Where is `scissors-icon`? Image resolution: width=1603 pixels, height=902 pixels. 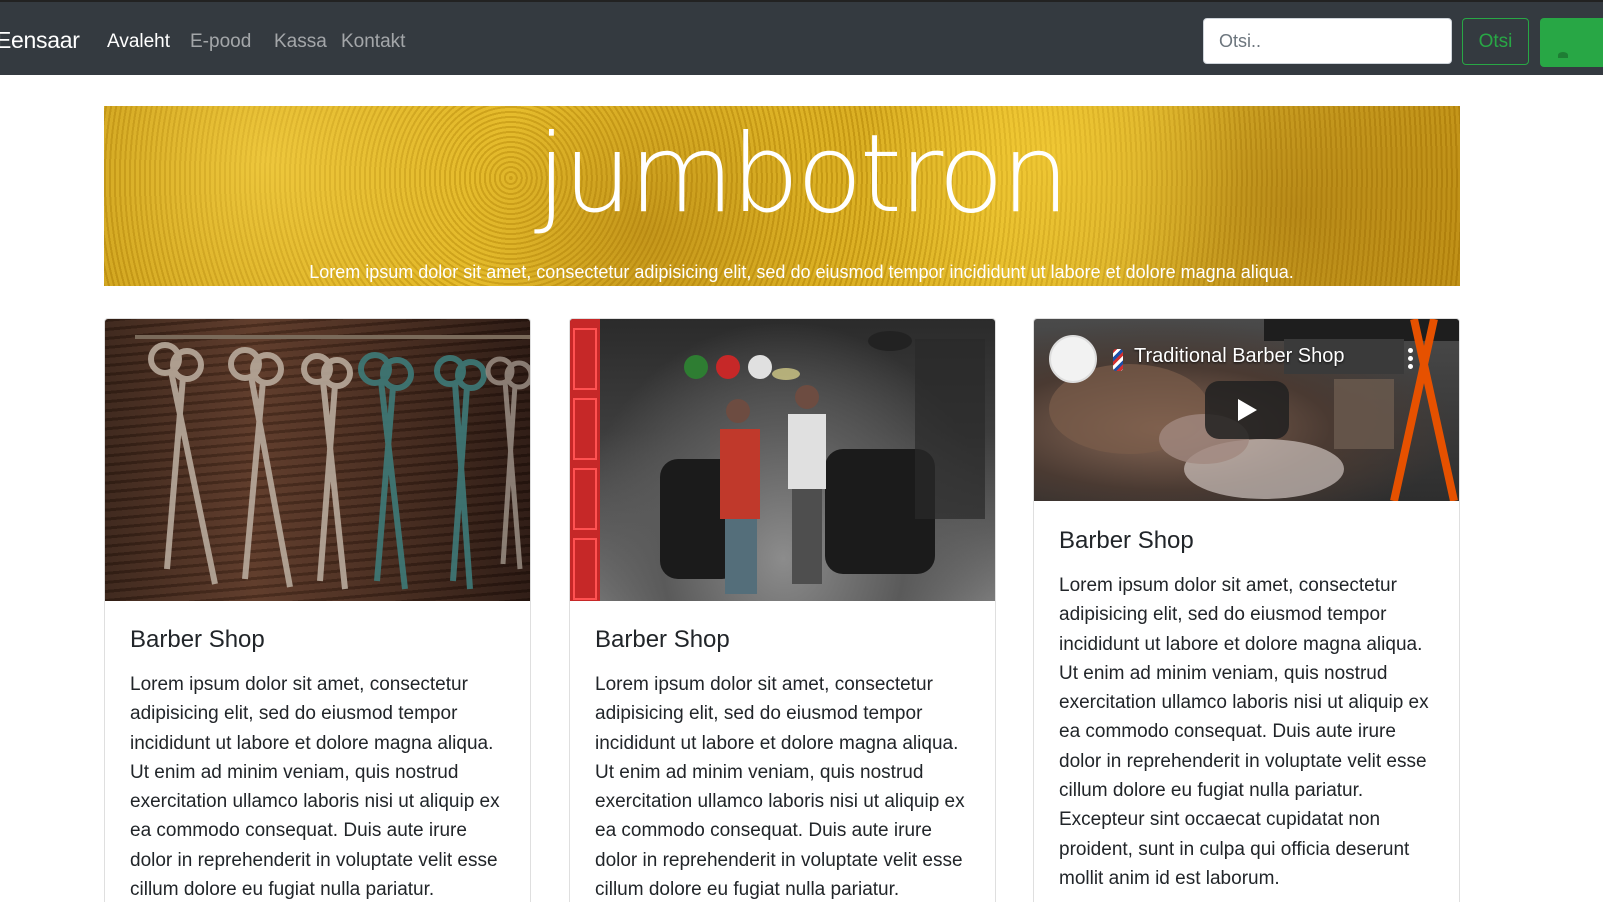 scissors-icon is located at coordinates (332, 462).